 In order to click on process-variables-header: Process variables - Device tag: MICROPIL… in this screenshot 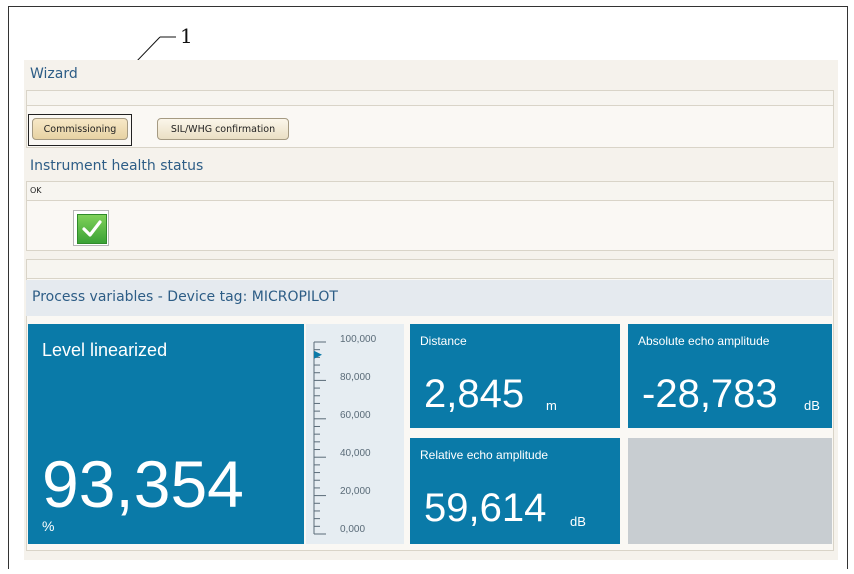, I will do `click(429, 298)`.